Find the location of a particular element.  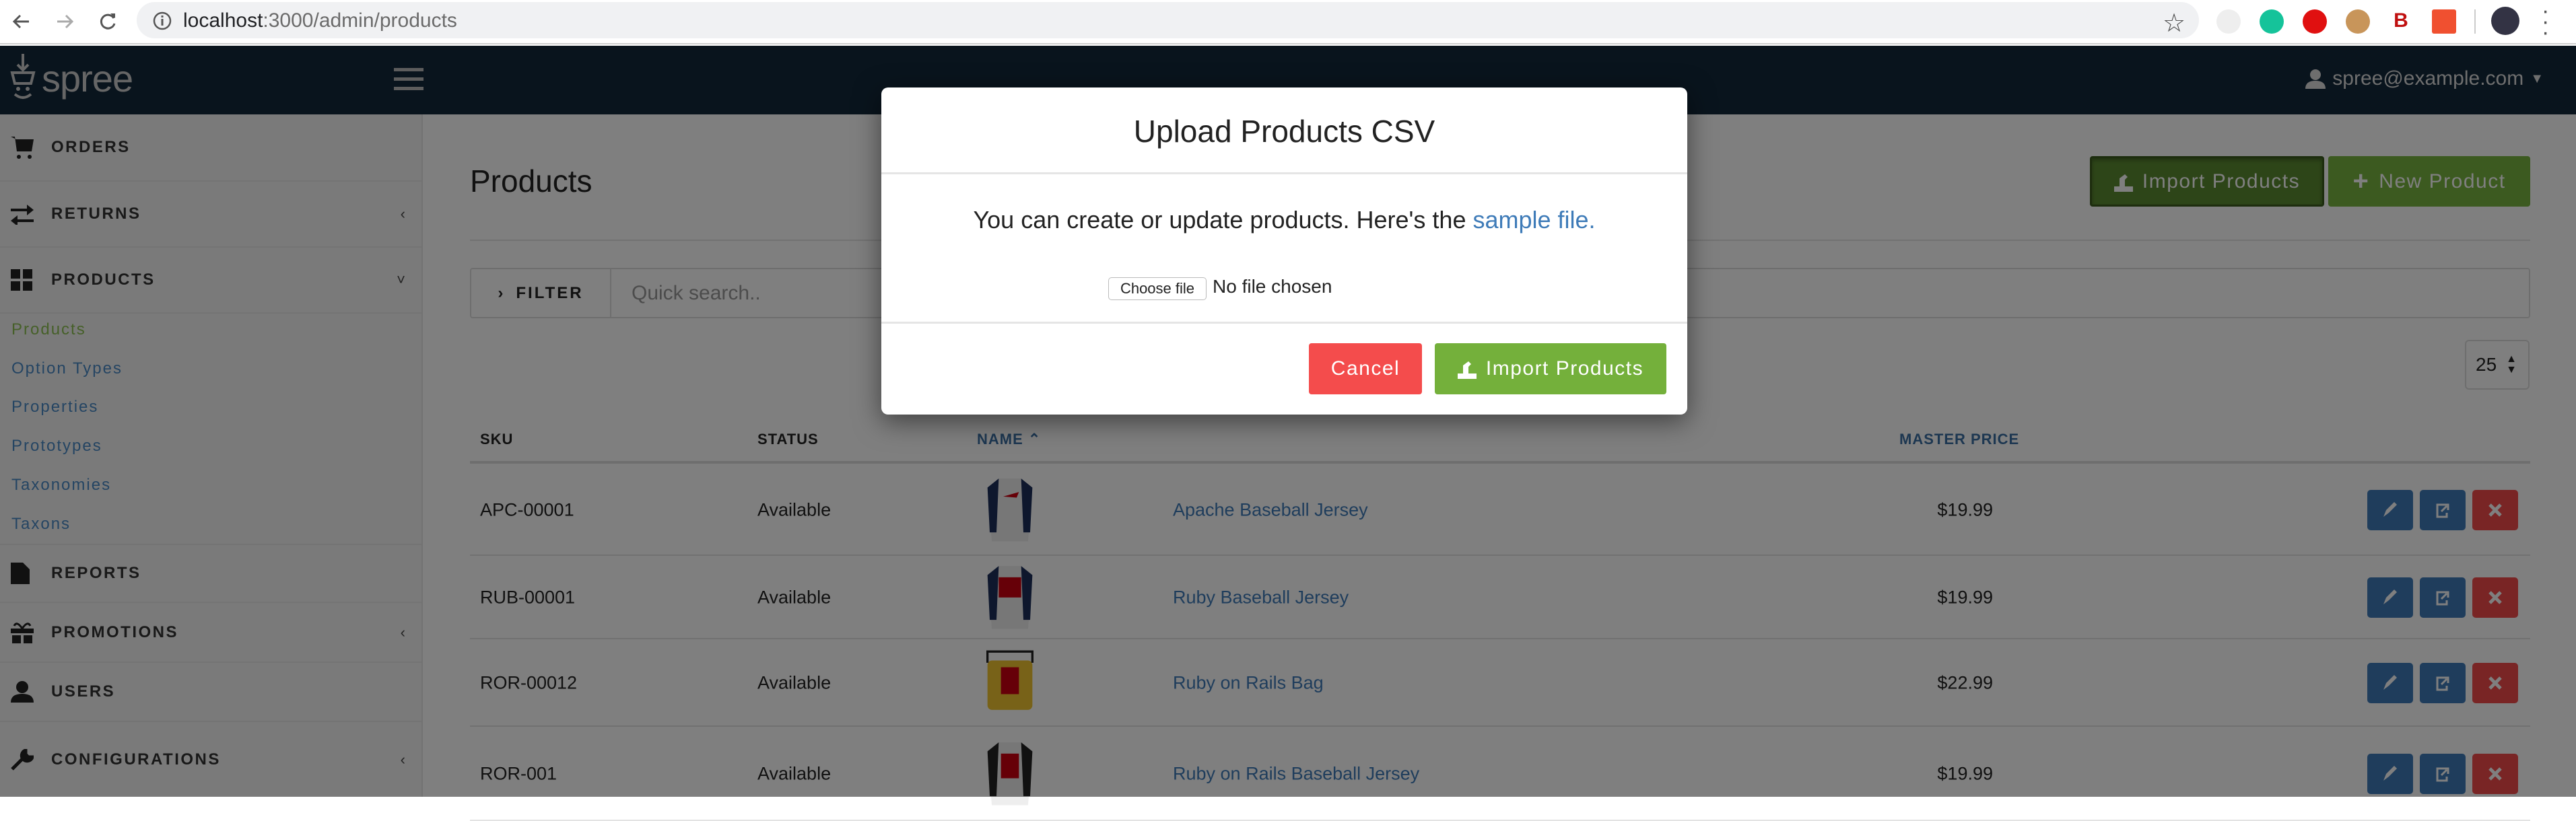

file-status-text: No file chosen is located at coordinates (1272, 286).